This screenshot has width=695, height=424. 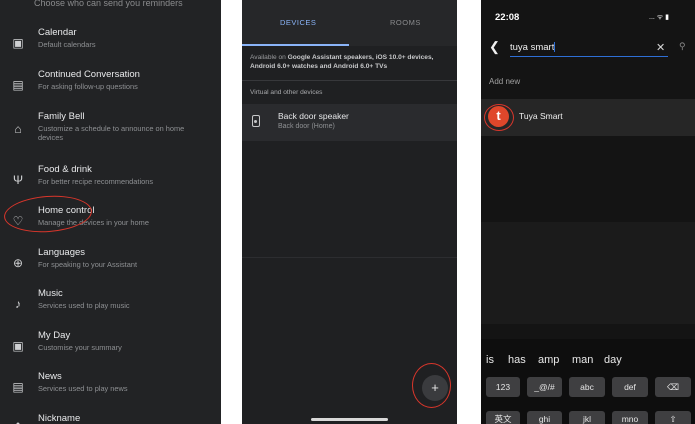 What do you see at coordinates (517, 360) in the screenshot?
I see `suggestion: has` at bounding box center [517, 360].